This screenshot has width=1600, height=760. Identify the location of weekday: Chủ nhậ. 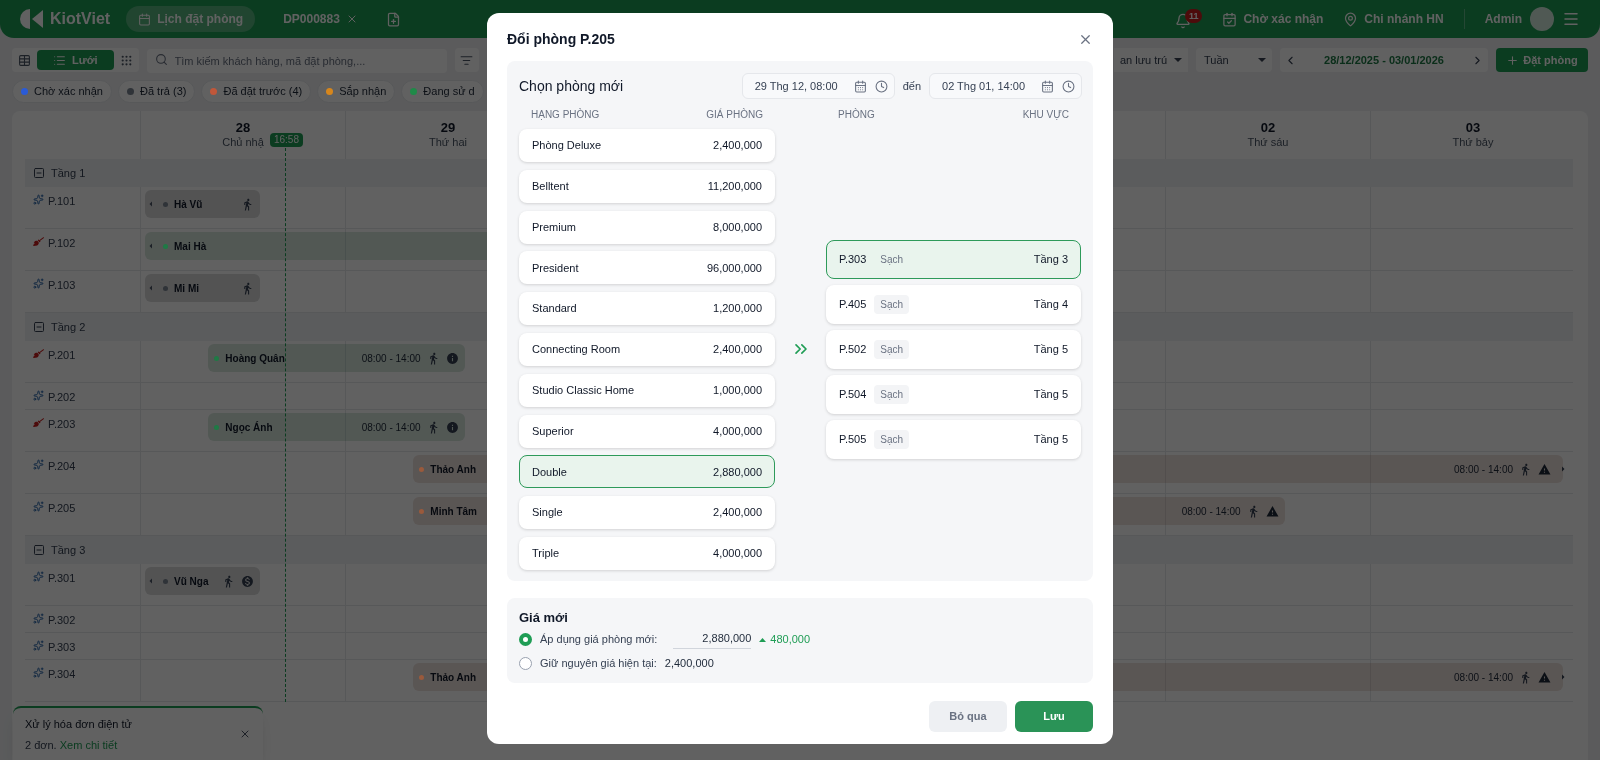
(243, 143).